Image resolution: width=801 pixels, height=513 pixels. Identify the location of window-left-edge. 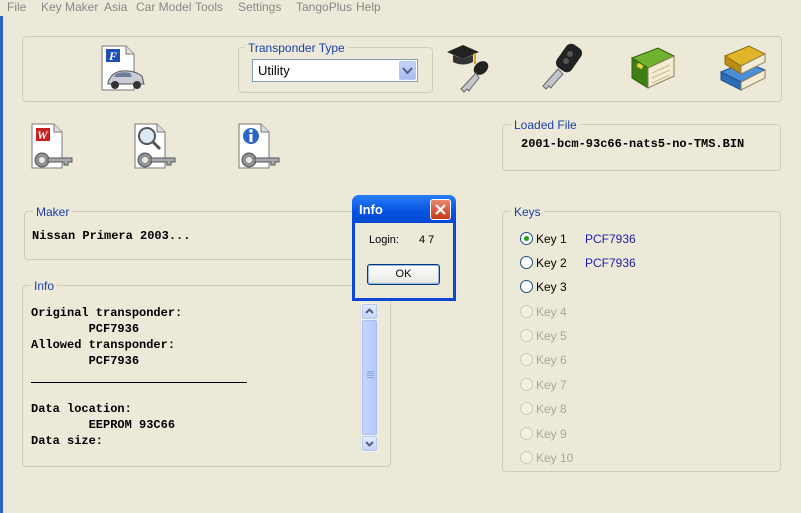
(1, 264).